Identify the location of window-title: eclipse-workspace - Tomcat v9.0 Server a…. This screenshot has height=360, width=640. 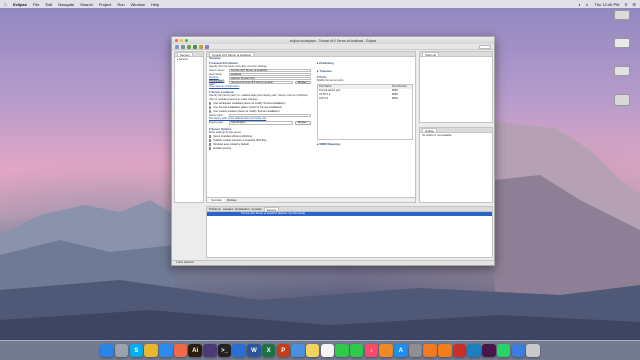
(333, 40).